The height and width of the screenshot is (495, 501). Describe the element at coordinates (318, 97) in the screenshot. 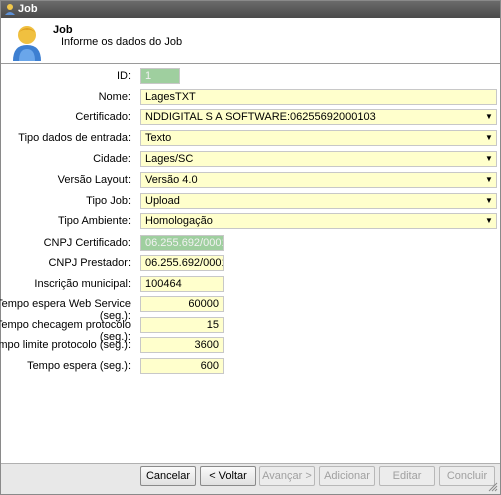

I see `nome-input: LagesTXT` at that location.